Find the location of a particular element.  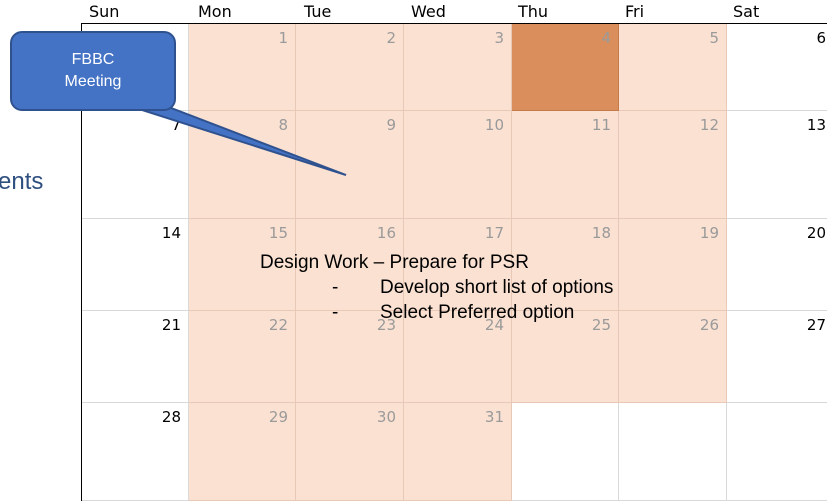

callout-pointer-shape is located at coordinates (233, 139).